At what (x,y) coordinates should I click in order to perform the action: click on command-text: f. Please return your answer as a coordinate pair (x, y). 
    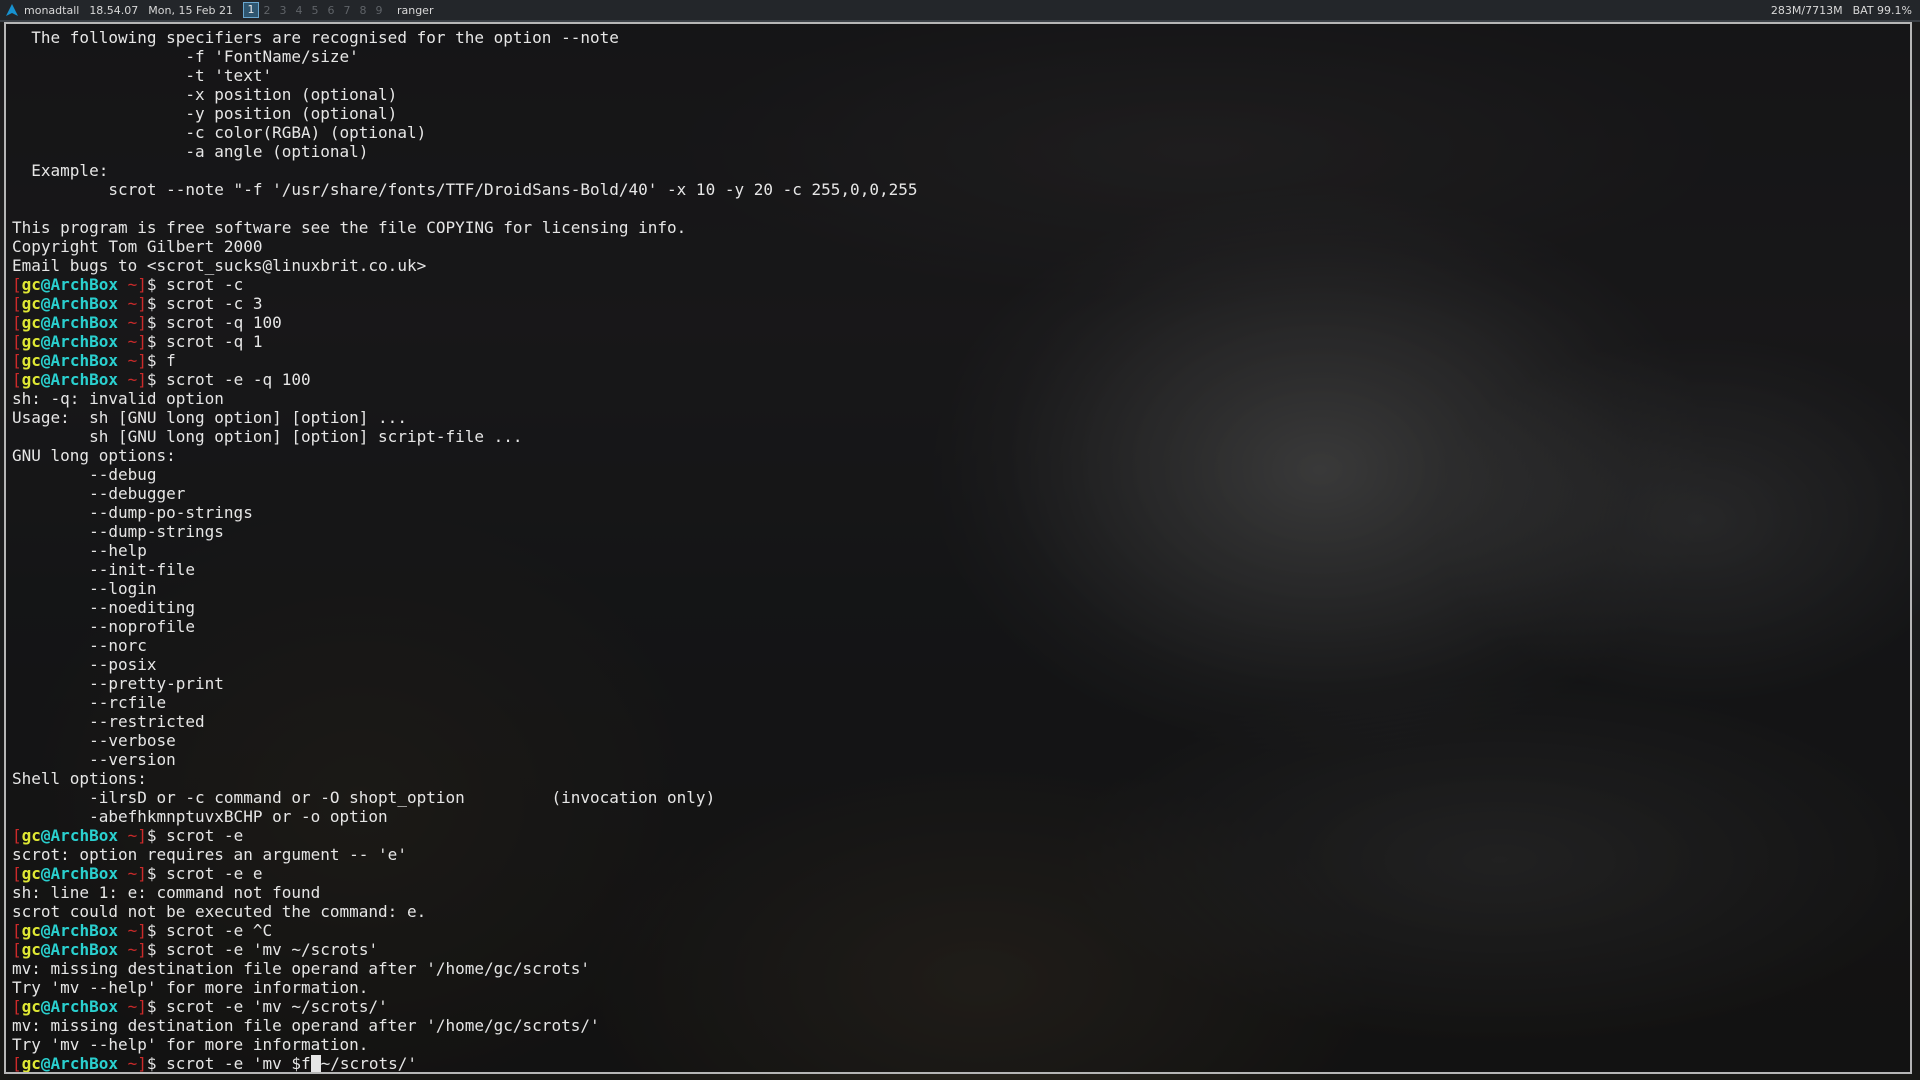
    Looking at the image, I should click on (171, 360).